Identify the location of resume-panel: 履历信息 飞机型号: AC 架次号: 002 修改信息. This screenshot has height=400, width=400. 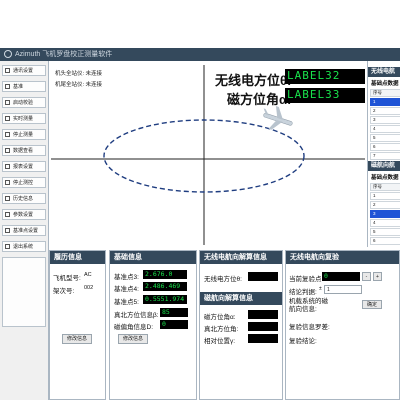
(77, 325).